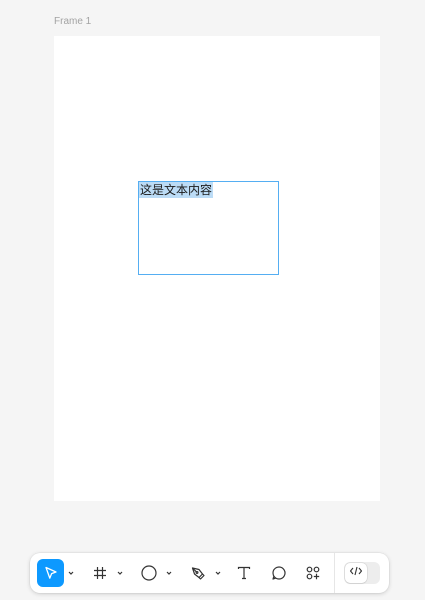 The width and height of the screenshot is (425, 600). I want to click on ellipse-icon, so click(149, 573).